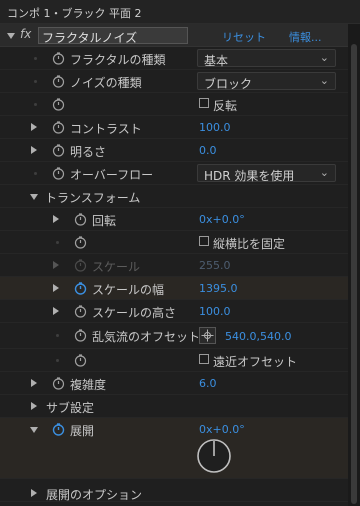 This screenshot has width=360, height=506. I want to click on evolution-label: 展開, so click(82, 431).